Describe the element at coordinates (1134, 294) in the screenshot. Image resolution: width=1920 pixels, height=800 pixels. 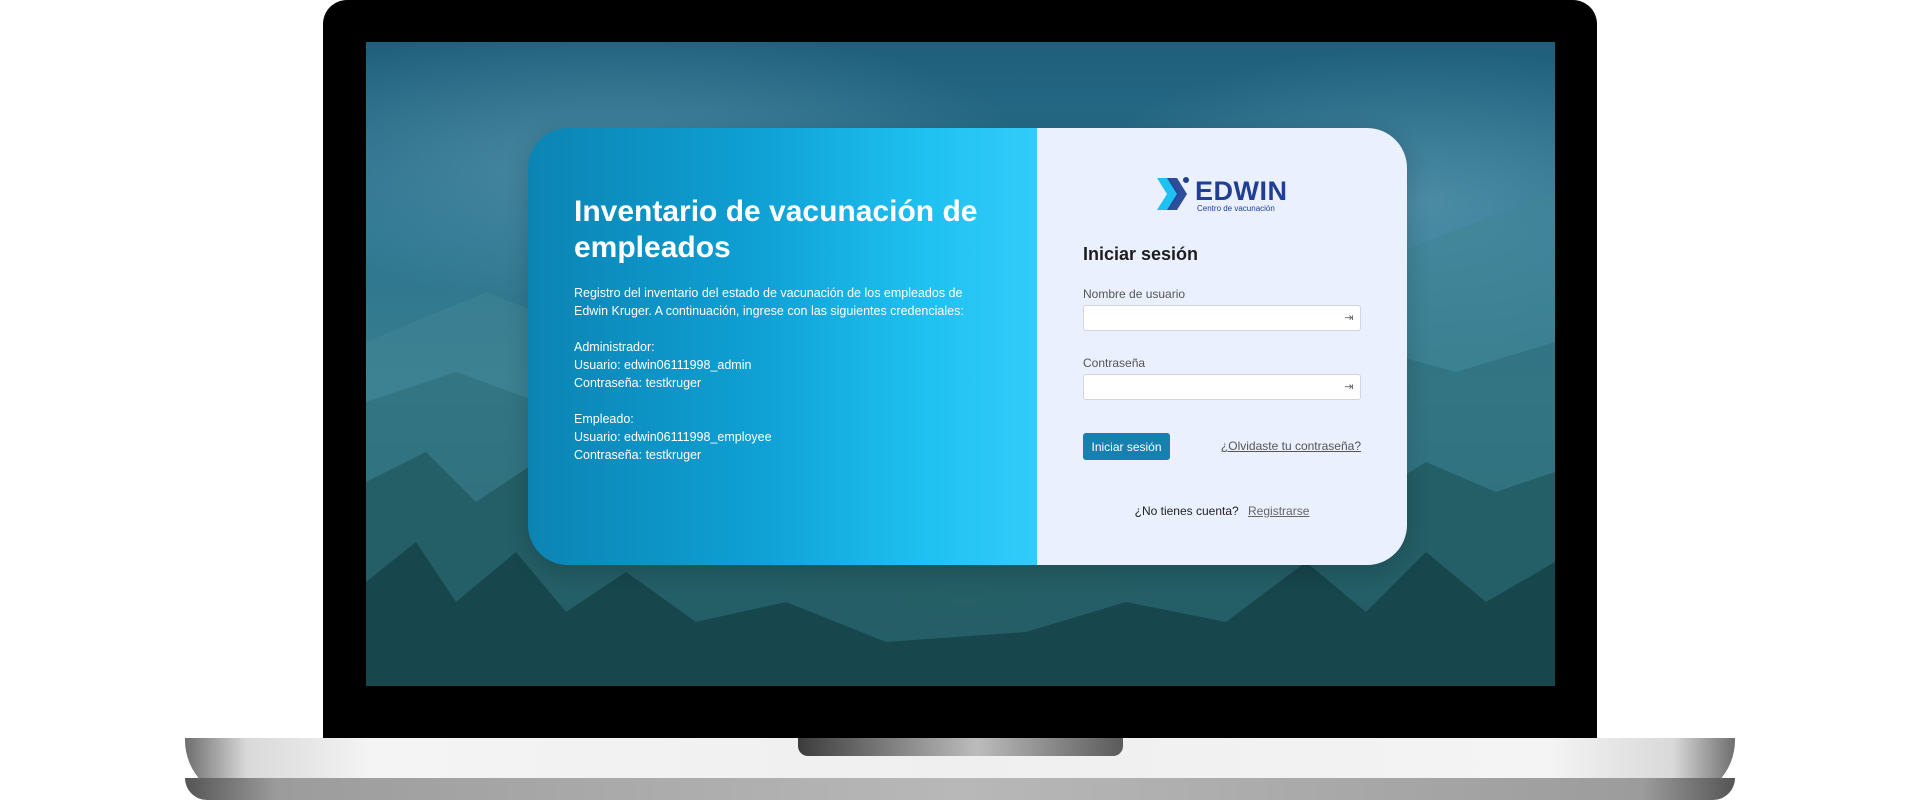
I see `username-label: Nombre de usuario` at that location.